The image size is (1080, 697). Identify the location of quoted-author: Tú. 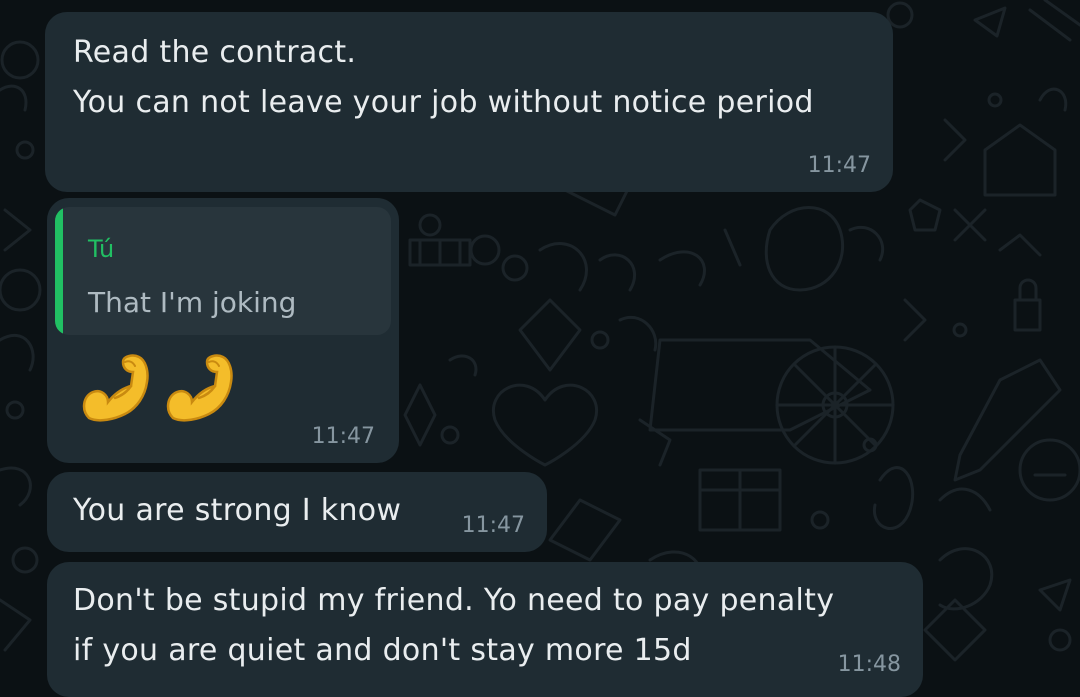
(101, 249).